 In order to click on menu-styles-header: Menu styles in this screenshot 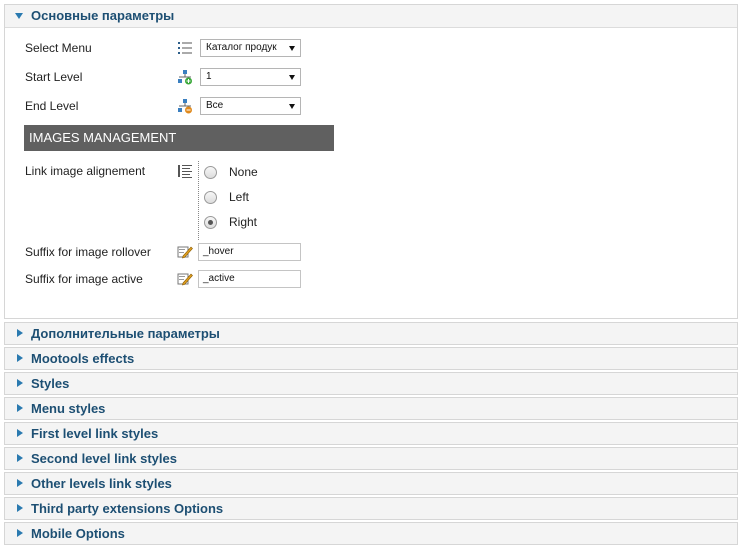, I will do `click(371, 408)`.